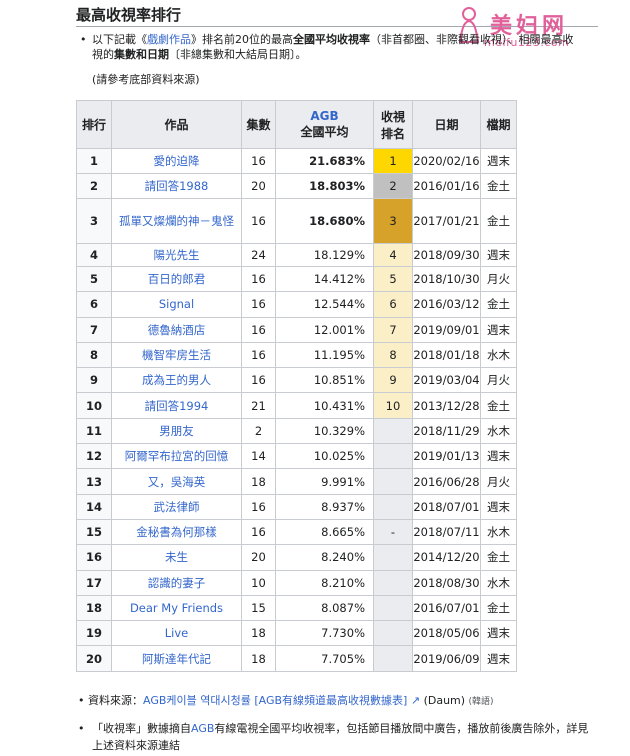  I want to click on date-cell: 2018/01/18, so click(446, 355).